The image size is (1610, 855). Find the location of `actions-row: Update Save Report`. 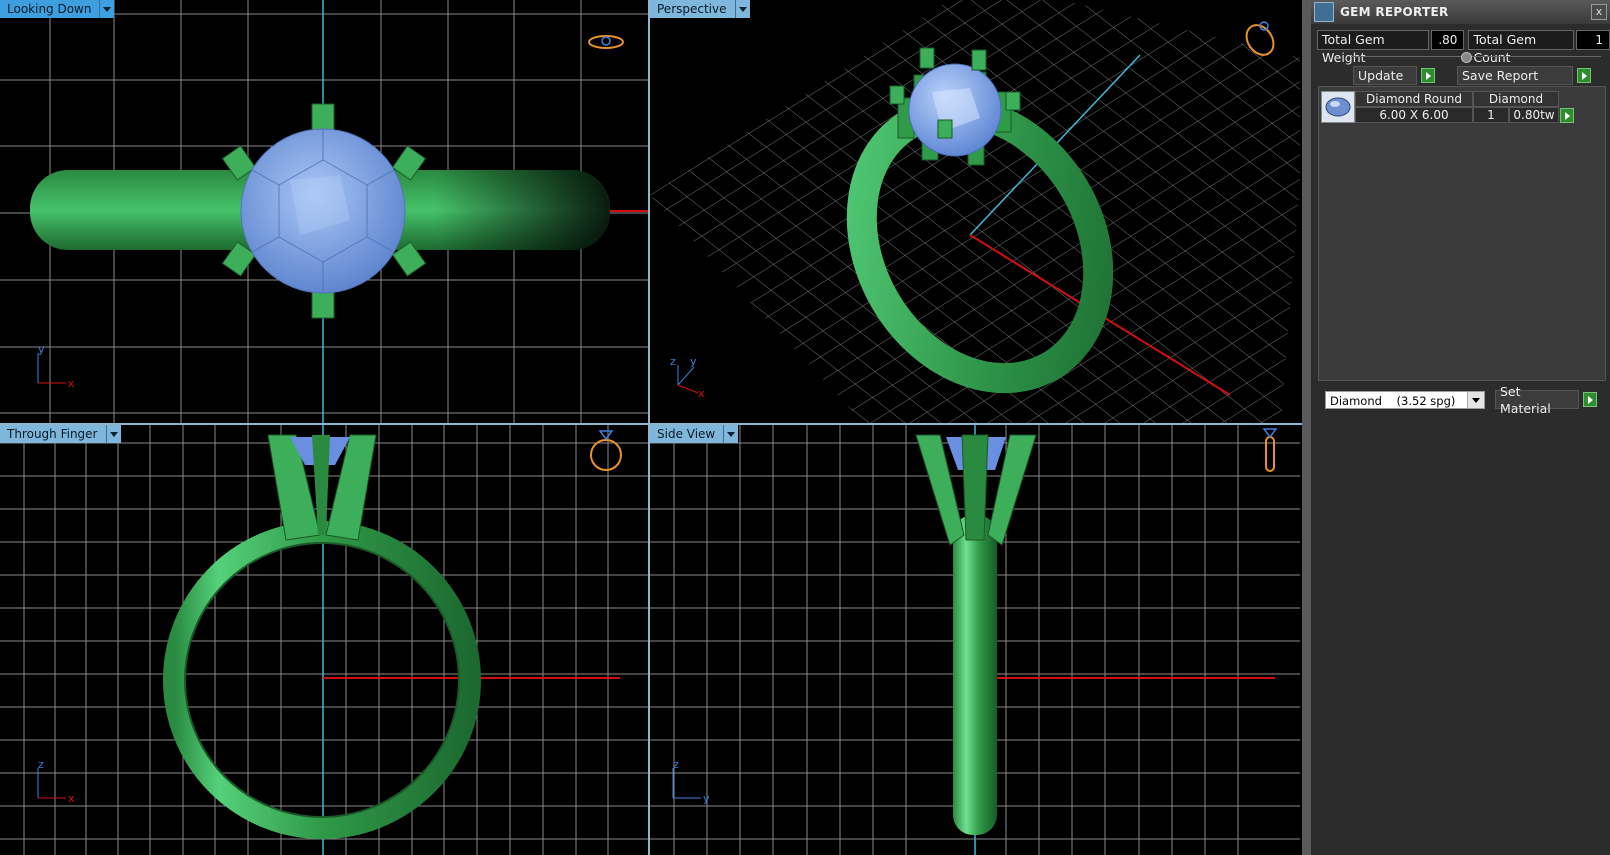

actions-row: Update Save Report is located at coordinates (1472, 75).